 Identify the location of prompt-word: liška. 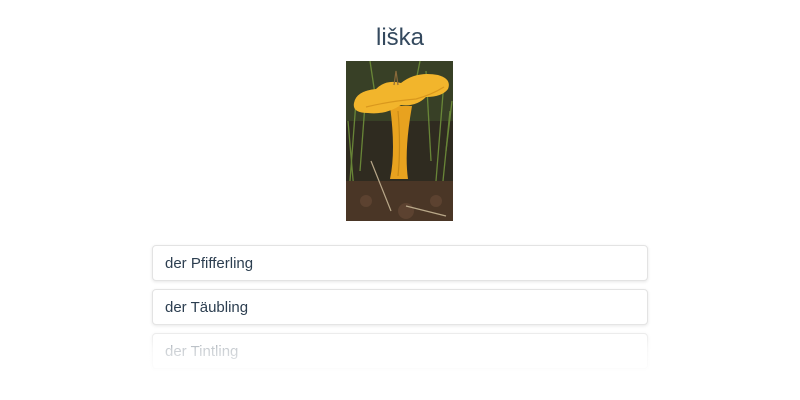
(399, 37).